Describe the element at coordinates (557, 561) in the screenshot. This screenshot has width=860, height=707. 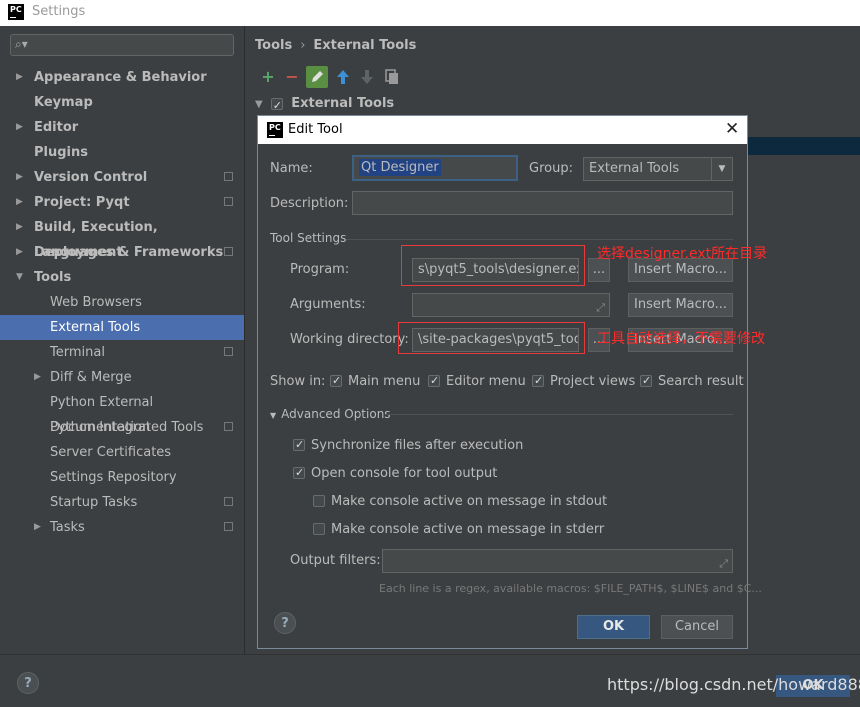
I see `output-filters-field: ⤢` at that location.